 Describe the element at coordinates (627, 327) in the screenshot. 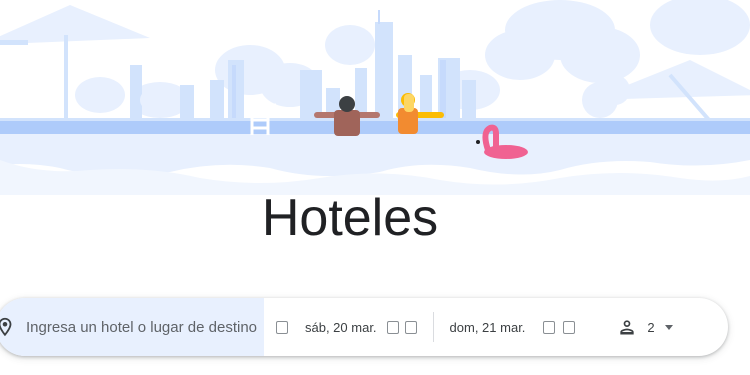

I see `person-icon` at that location.